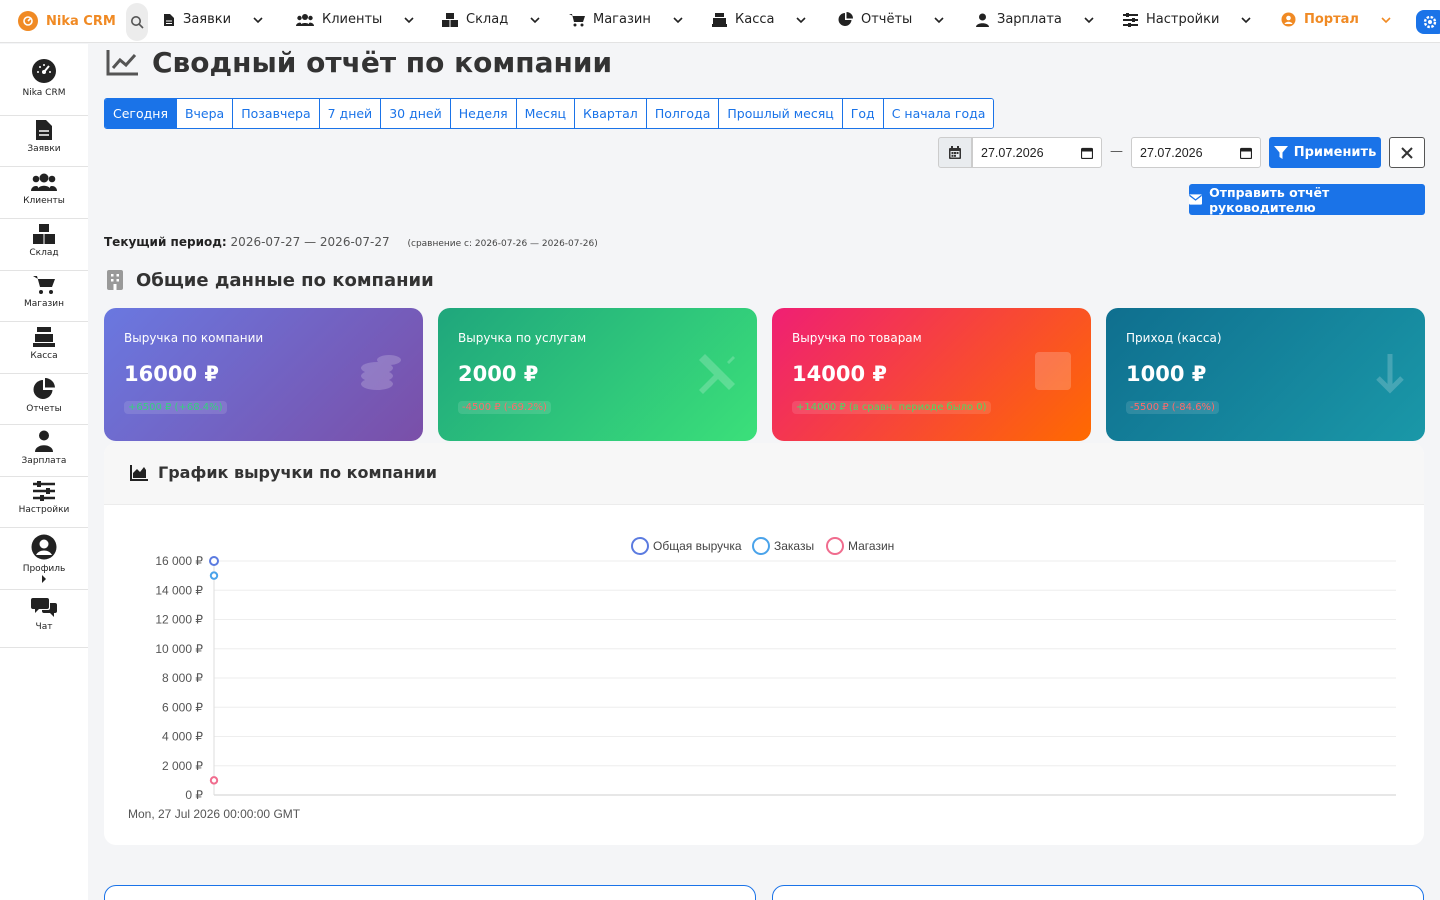 The width and height of the screenshot is (1440, 900). I want to click on sidebar-item-profile: Профиль, so click(44, 562).